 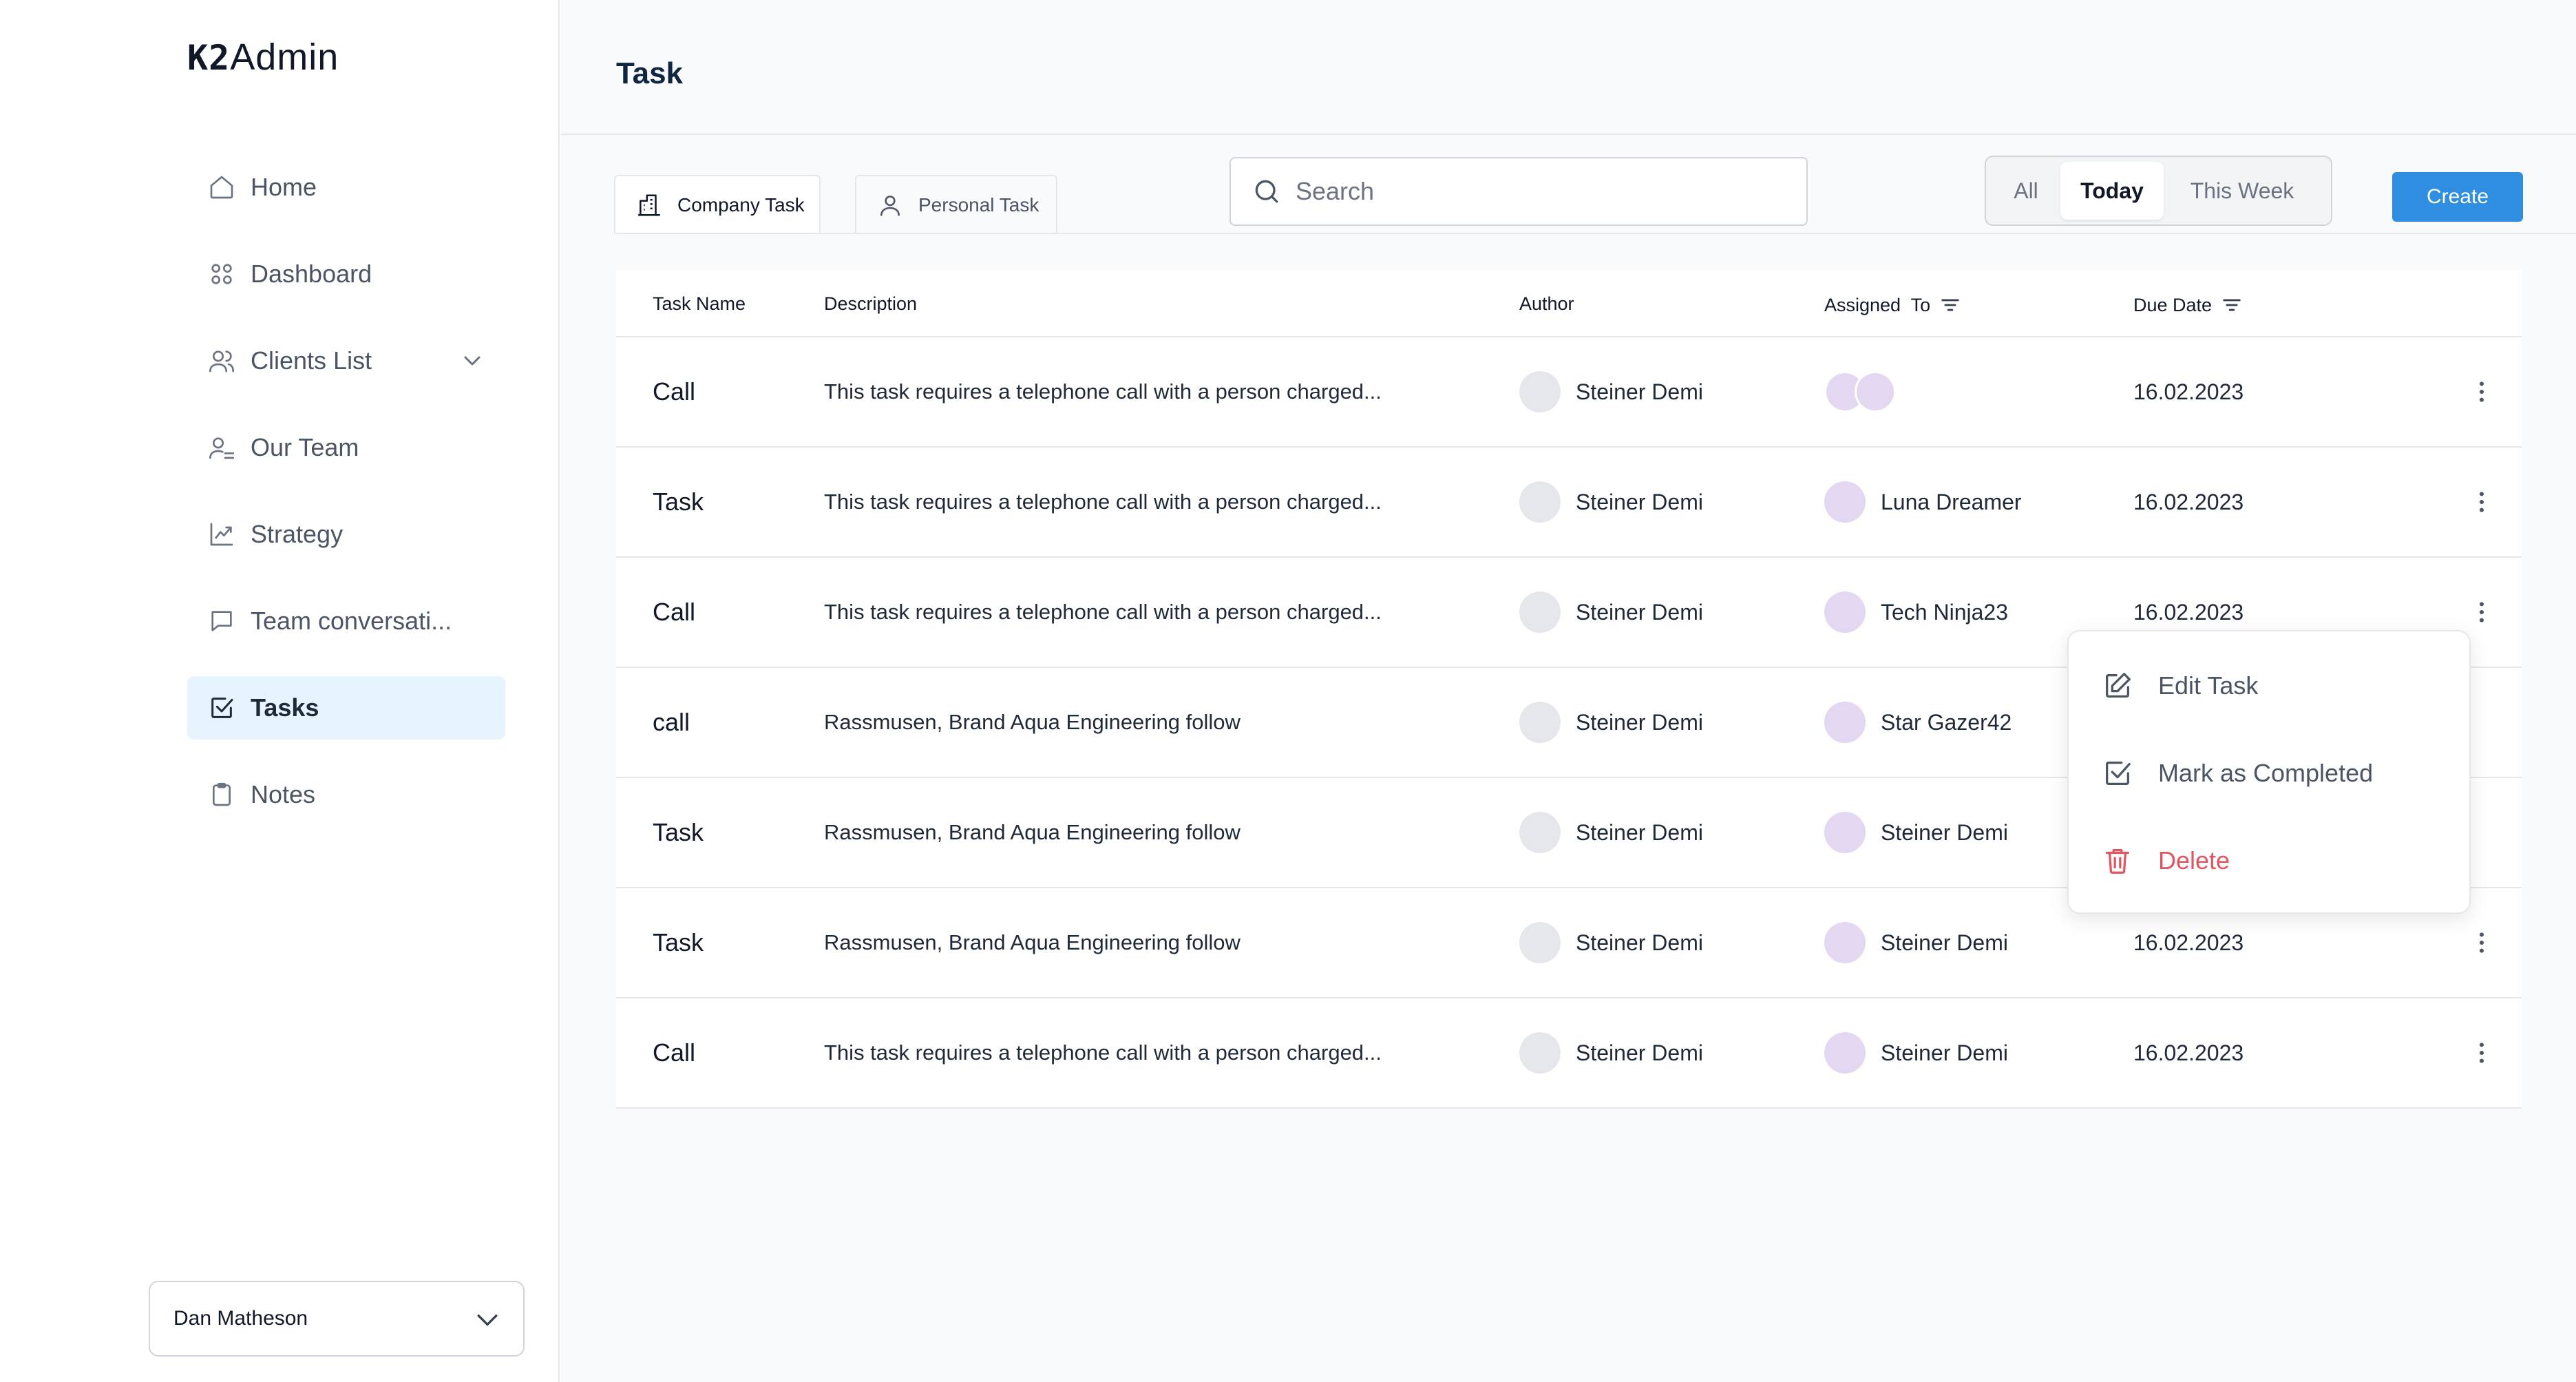 What do you see at coordinates (284, 187) in the screenshot?
I see `sidebar-item-label: Home` at bounding box center [284, 187].